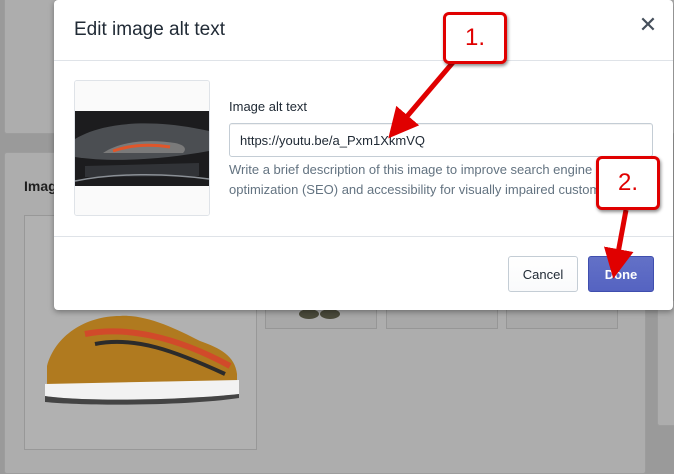 This screenshot has width=674, height=474. What do you see at coordinates (618, 244) in the screenshot?
I see `arrow-step2` at bounding box center [618, 244].